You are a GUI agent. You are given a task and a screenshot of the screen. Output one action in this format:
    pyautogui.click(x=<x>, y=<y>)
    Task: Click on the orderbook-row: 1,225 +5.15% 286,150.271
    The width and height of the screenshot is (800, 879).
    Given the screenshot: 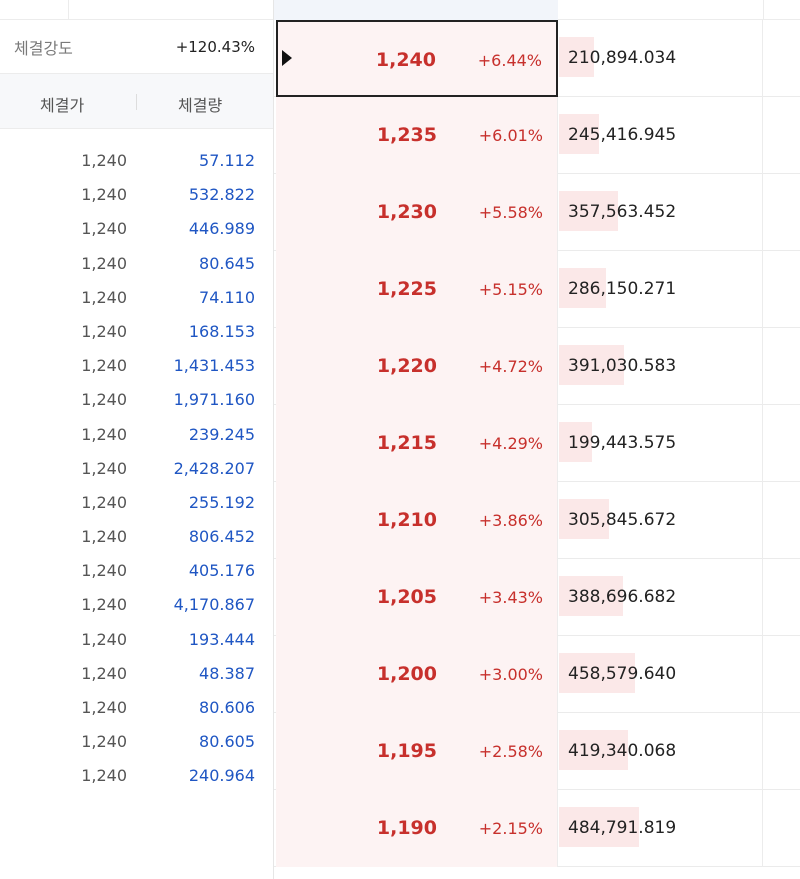 What is the action you would take?
    pyautogui.click(x=537, y=289)
    